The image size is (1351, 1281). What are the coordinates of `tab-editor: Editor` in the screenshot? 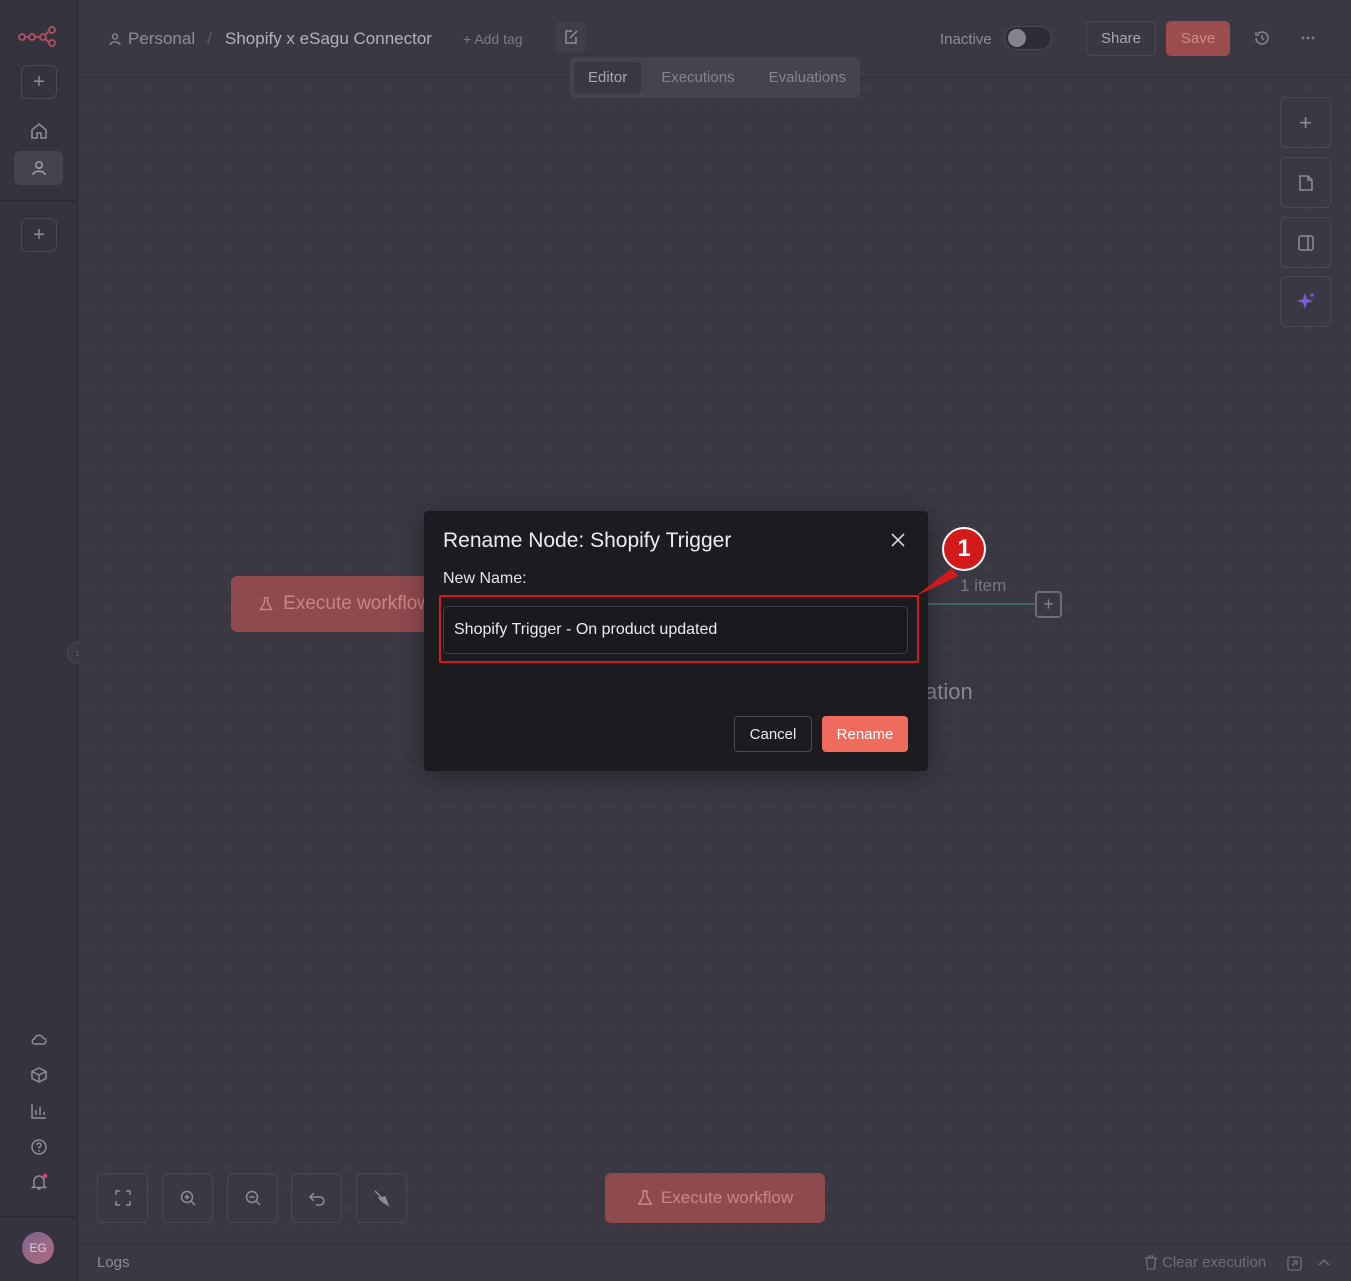 It's located at (608, 77).